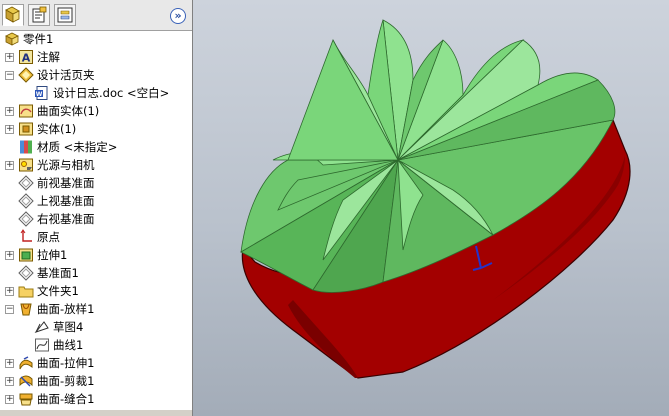 This screenshot has width=669, height=416. What do you see at coordinates (57, 129) in the screenshot?
I see `tree-item-label: 实体(1)` at bounding box center [57, 129].